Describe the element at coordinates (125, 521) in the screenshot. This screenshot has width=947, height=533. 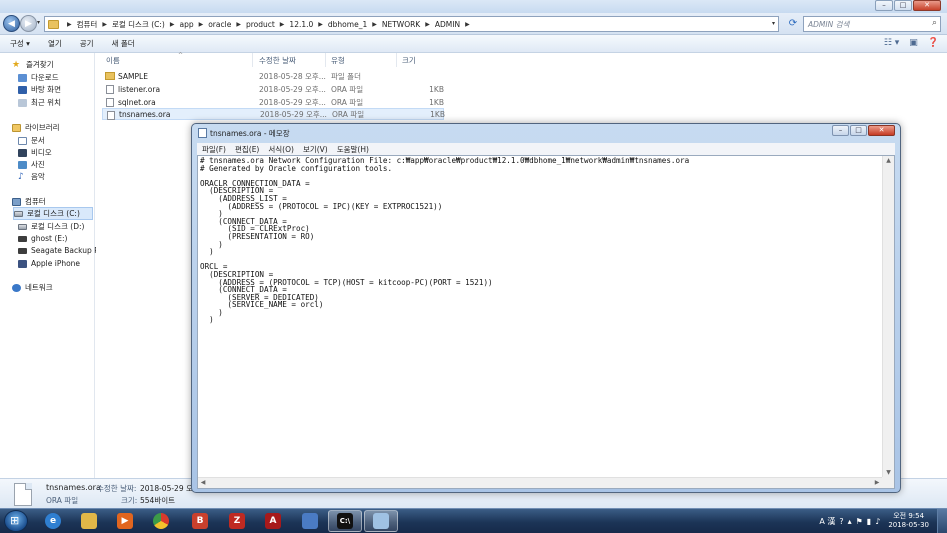
I see `taskbar-media-player: ▶` at that location.